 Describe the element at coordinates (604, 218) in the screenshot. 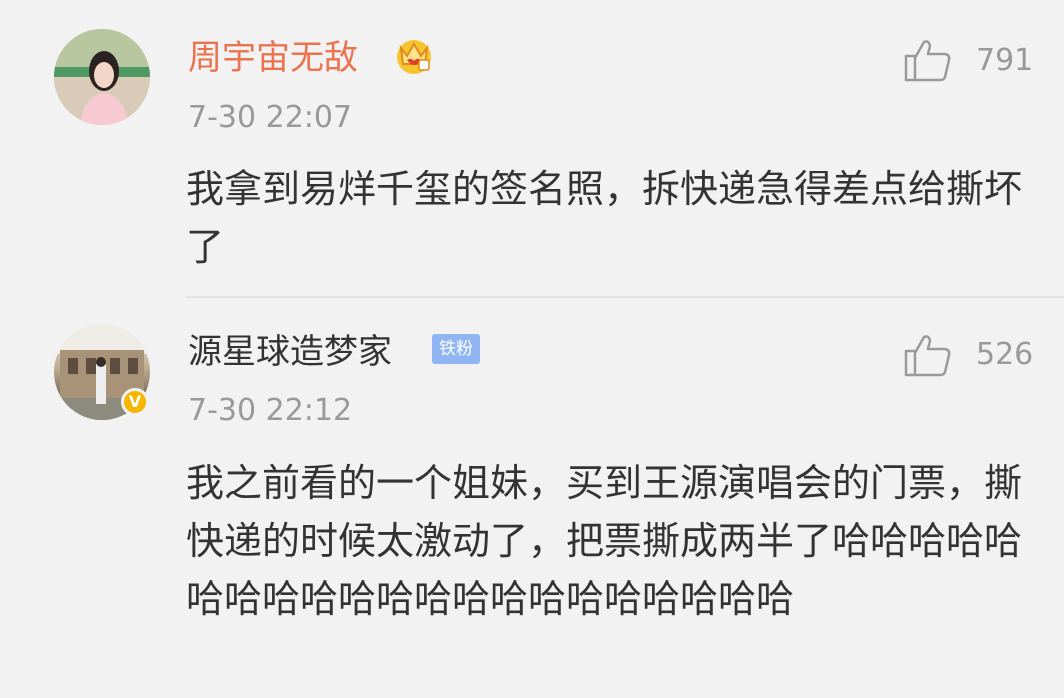

I see `comment-text: 我拿到易烊千玺的签名照，拆快递急得差点给撕坏了` at that location.